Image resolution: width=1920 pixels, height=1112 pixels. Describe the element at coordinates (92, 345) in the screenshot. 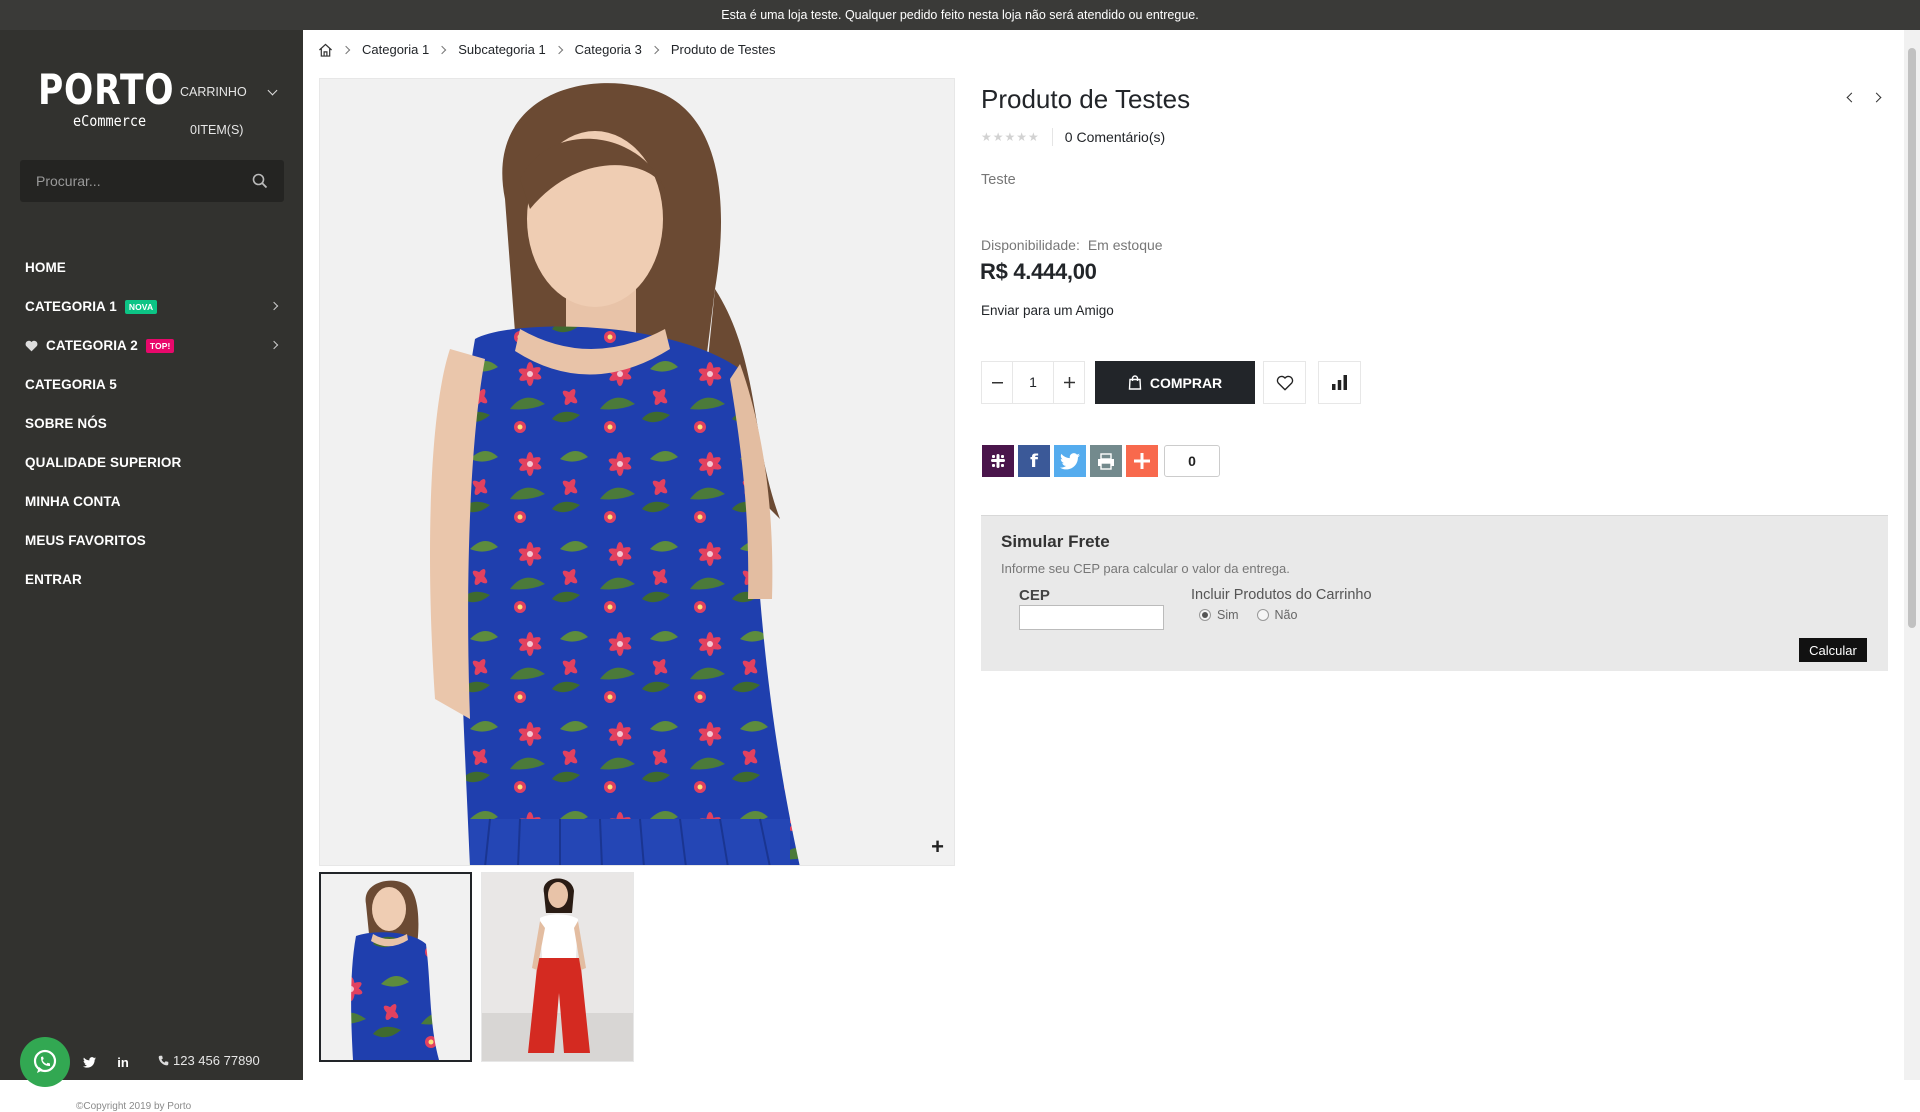

I see `nav-label: CATEGORIA 2` at that location.